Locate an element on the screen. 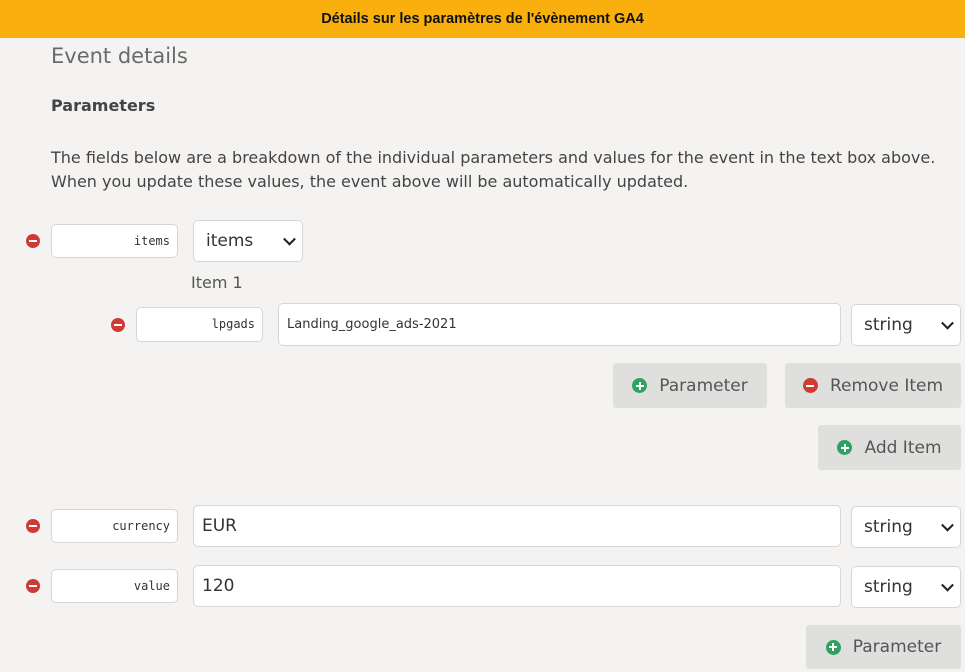 This screenshot has width=965, height=672. remove-item-button: Remove Item is located at coordinates (873, 385).